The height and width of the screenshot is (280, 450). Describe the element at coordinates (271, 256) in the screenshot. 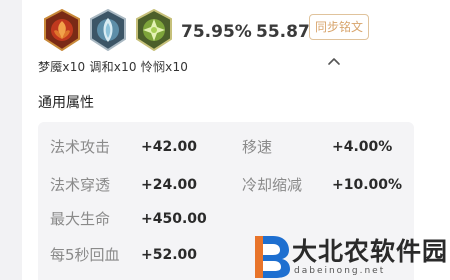

I see `watermark-logo-icon` at that location.